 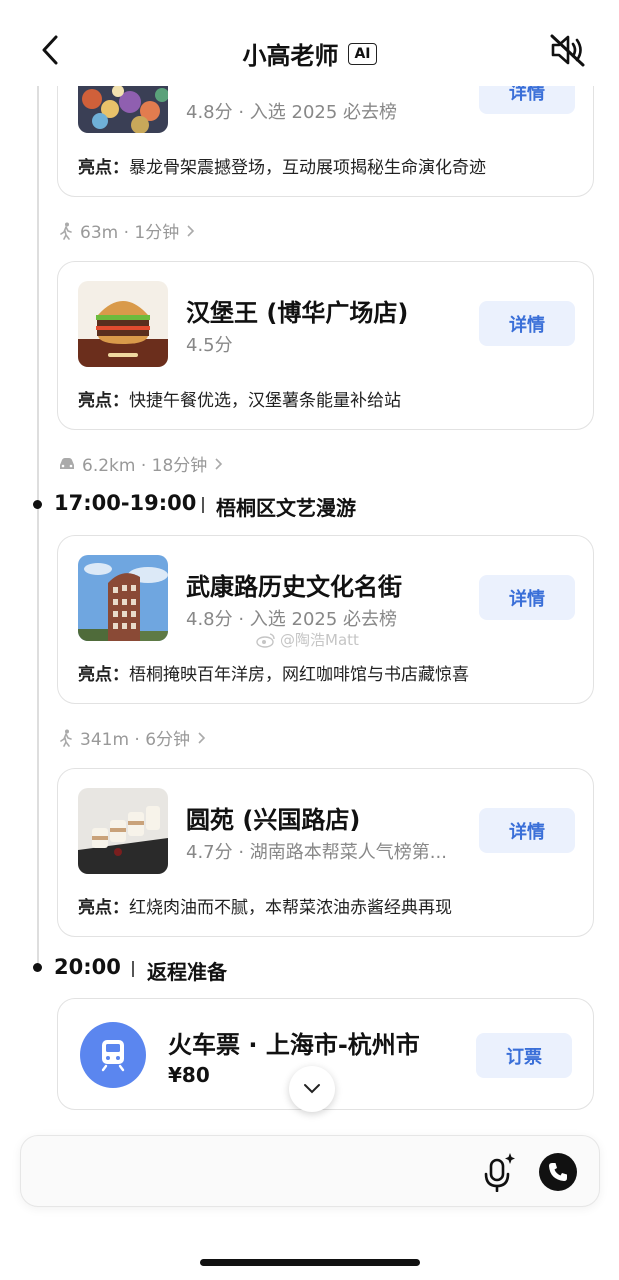 I want to click on poi-card: 汉堡王 (博华广场店) 4.5分 详情 亮点：快捷午餐优选，汉堡薯条能量补给站, so click(x=325, y=345).